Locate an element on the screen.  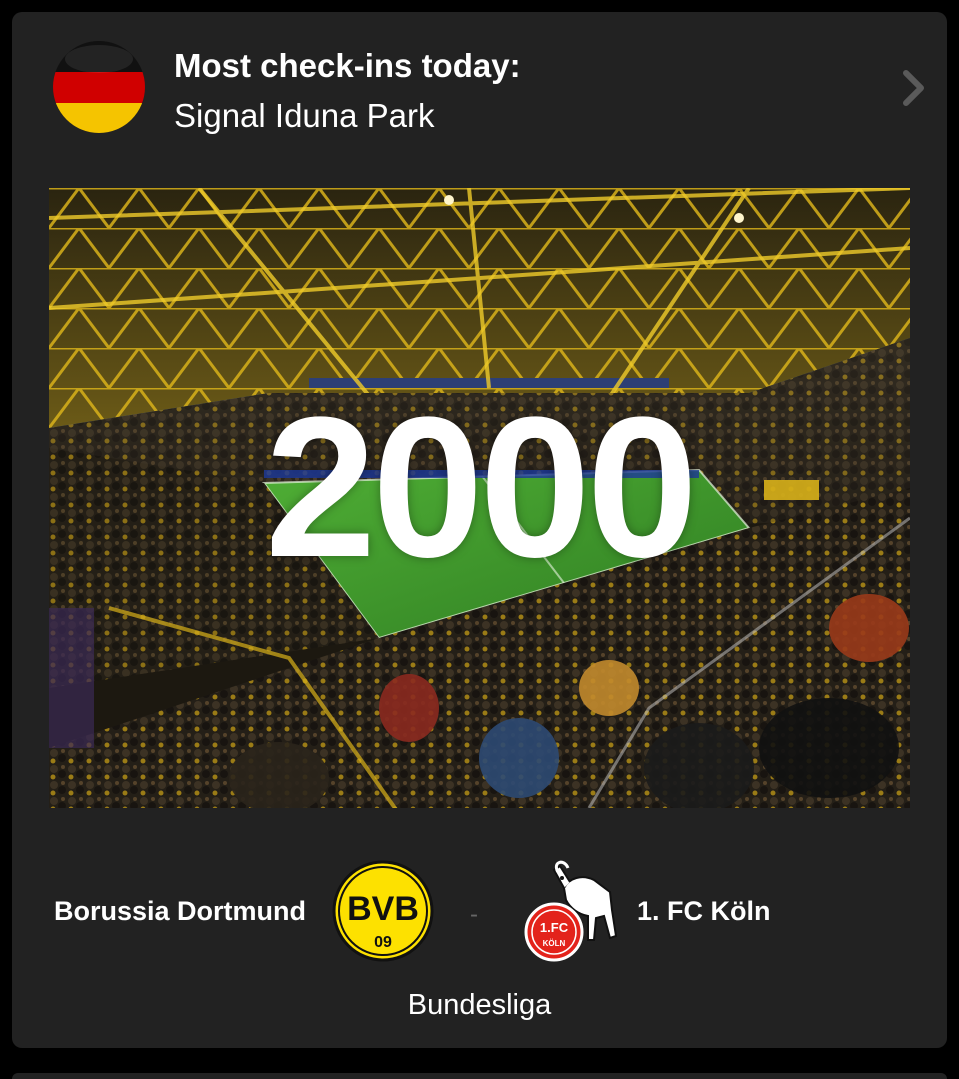
chevron-right-icon is located at coordinates (913, 88).